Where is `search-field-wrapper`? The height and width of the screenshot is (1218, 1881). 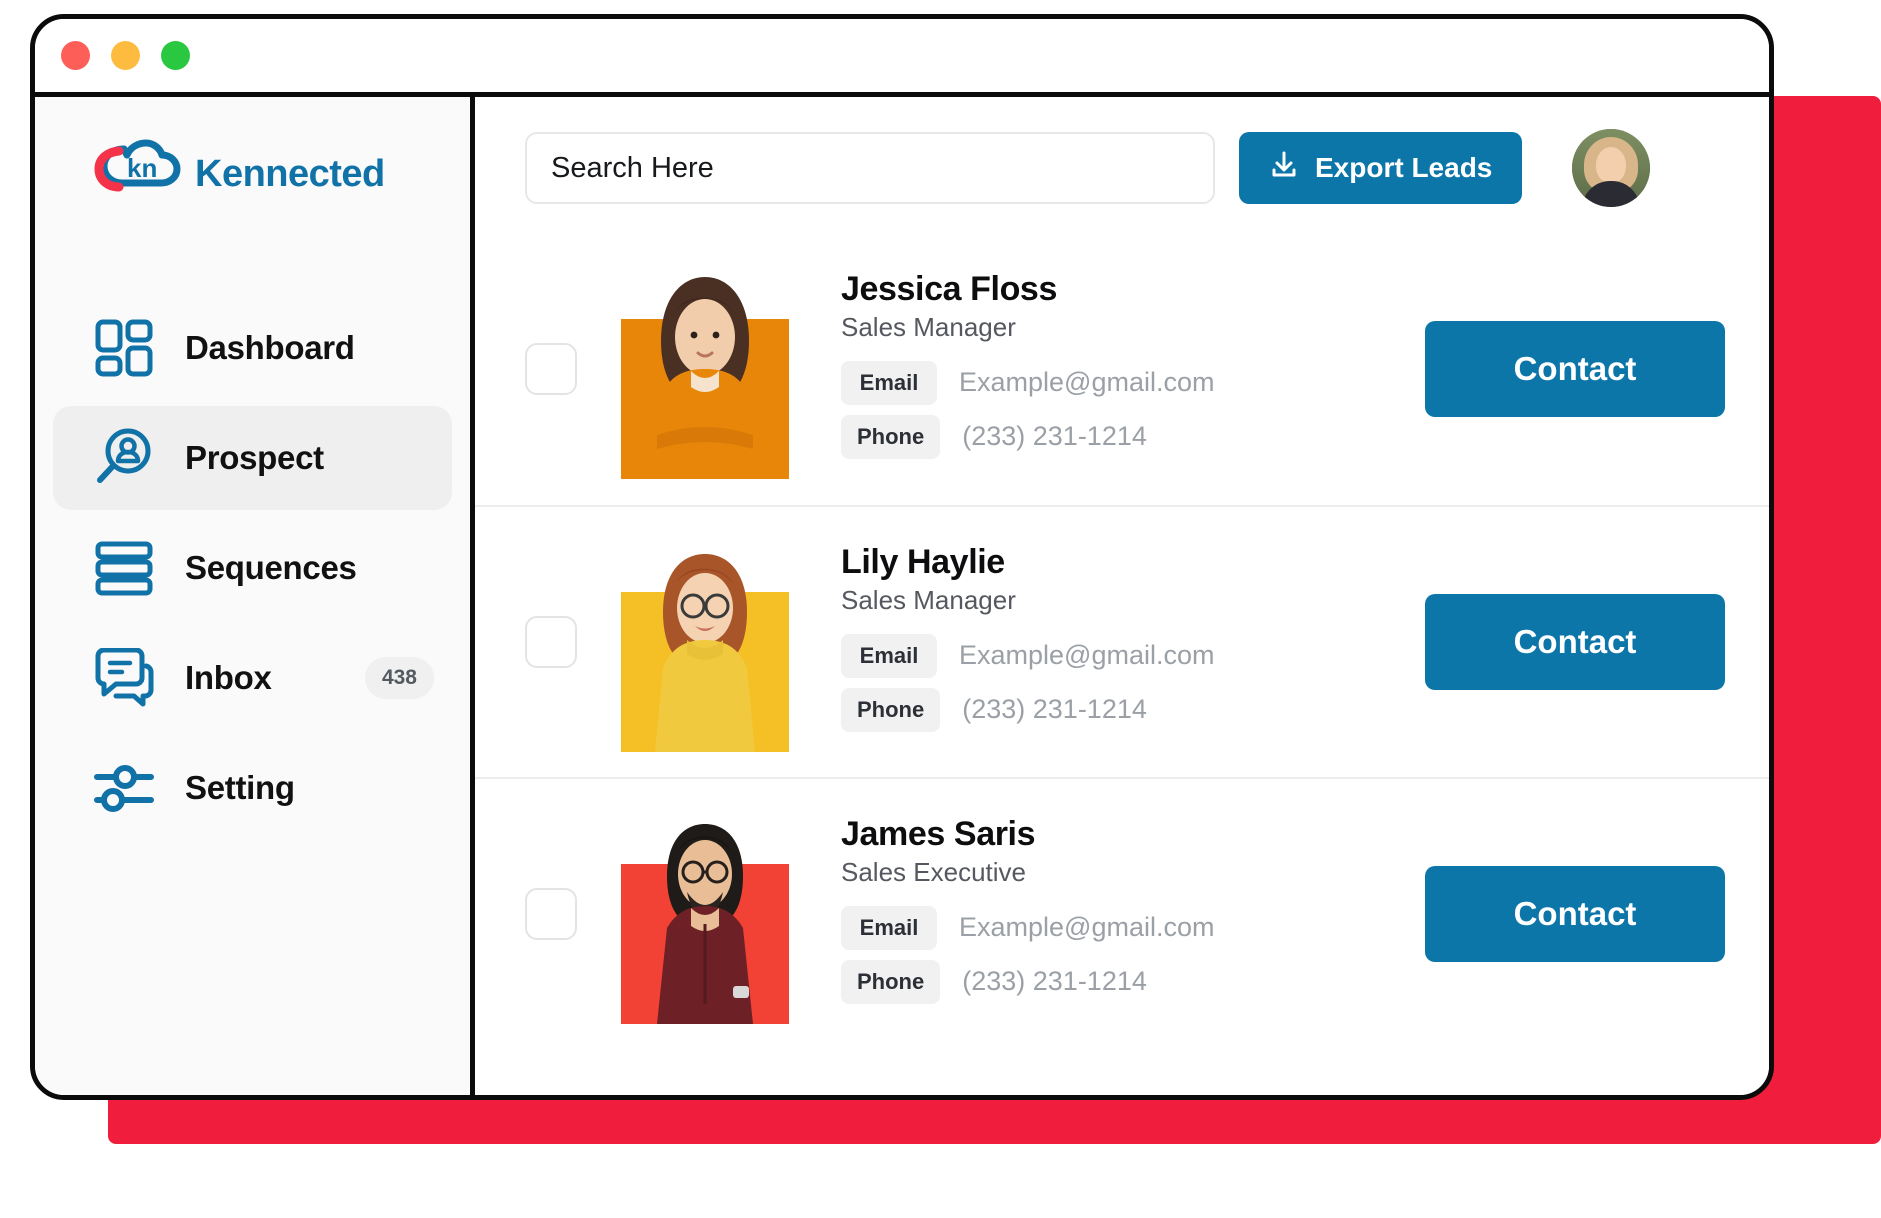
search-field-wrapper is located at coordinates (870, 168).